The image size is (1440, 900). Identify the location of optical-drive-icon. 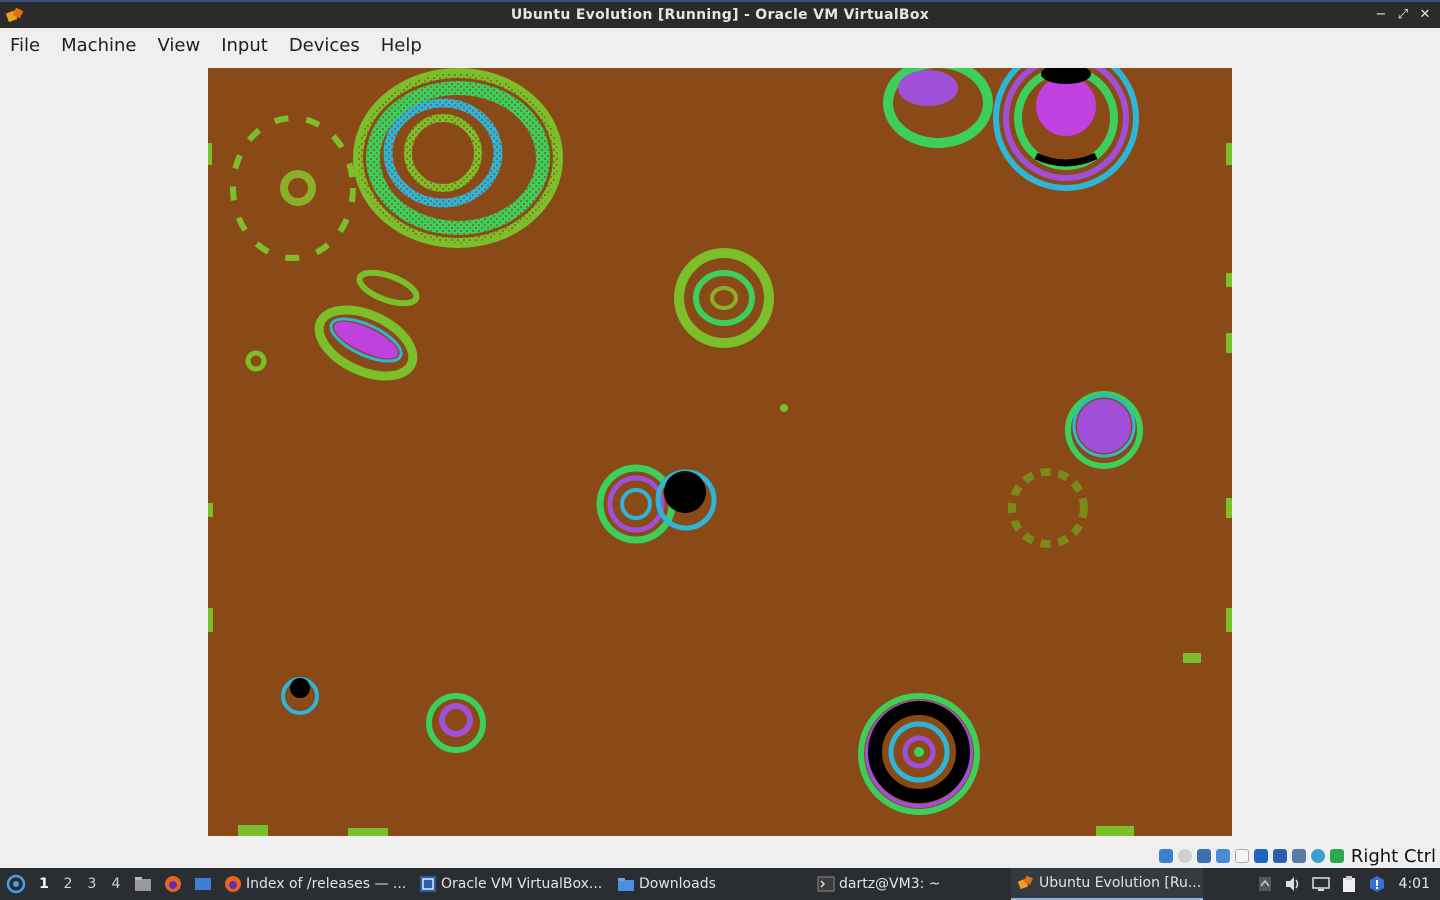
(1184, 856).